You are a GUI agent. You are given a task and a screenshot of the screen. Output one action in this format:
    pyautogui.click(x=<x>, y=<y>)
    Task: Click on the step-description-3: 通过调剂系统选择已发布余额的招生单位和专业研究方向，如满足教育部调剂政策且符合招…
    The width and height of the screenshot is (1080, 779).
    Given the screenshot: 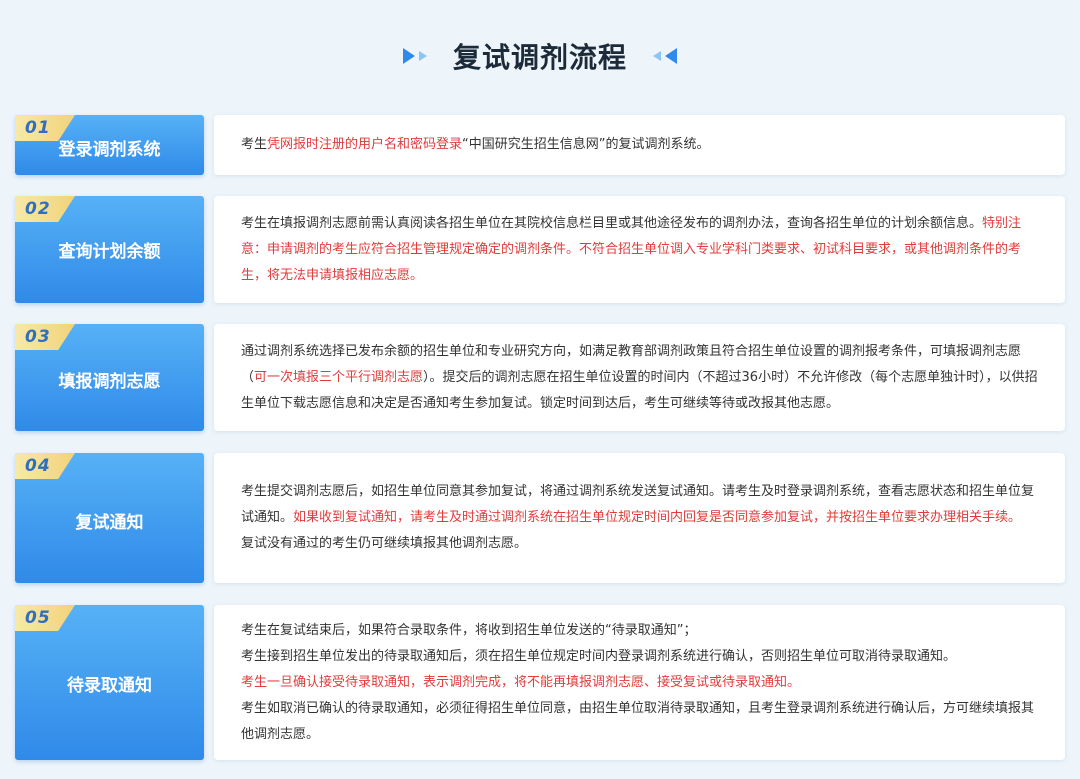 What is the action you would take?
    pyautogui.click(x=639, y=377)
    